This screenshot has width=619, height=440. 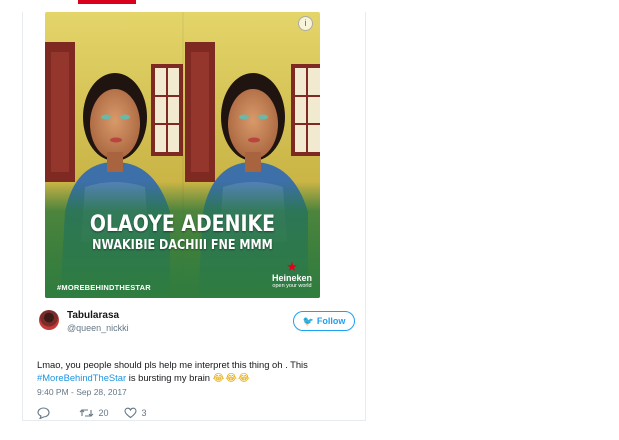 I want to click on tweet-actions: 20 3, so click(x=137, y=412).